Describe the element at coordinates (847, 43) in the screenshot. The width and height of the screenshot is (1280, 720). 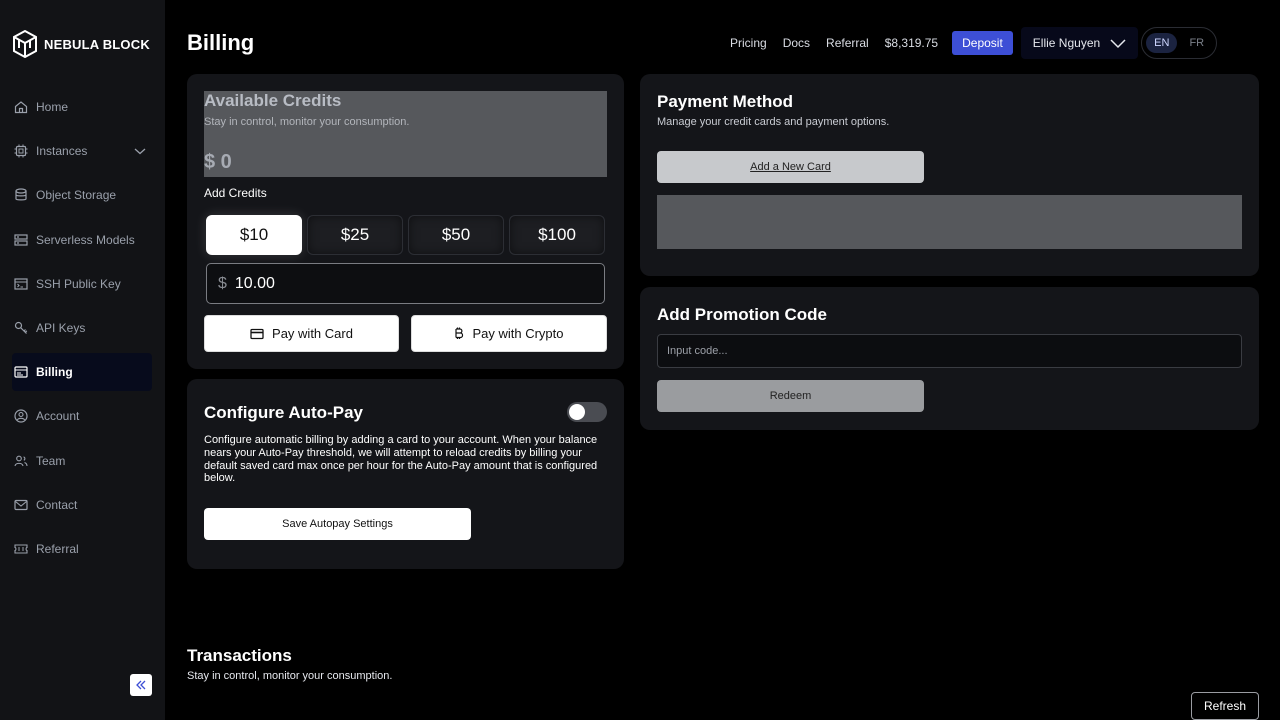
I see `referral-link: Referral` at that location.